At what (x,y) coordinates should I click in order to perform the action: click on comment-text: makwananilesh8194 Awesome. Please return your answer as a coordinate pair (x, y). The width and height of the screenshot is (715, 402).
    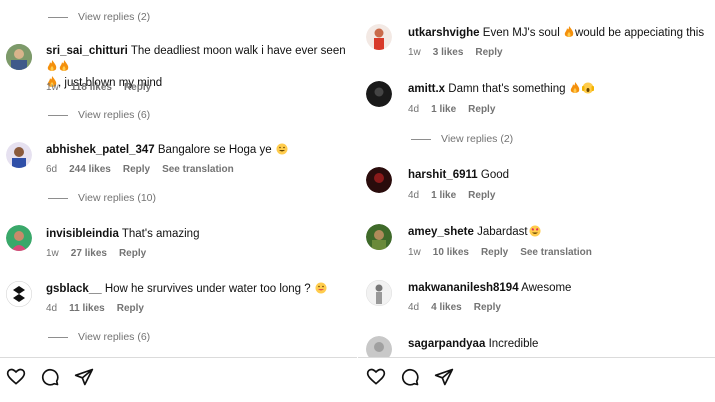
    Looking at the image, I should click on (560, 288).